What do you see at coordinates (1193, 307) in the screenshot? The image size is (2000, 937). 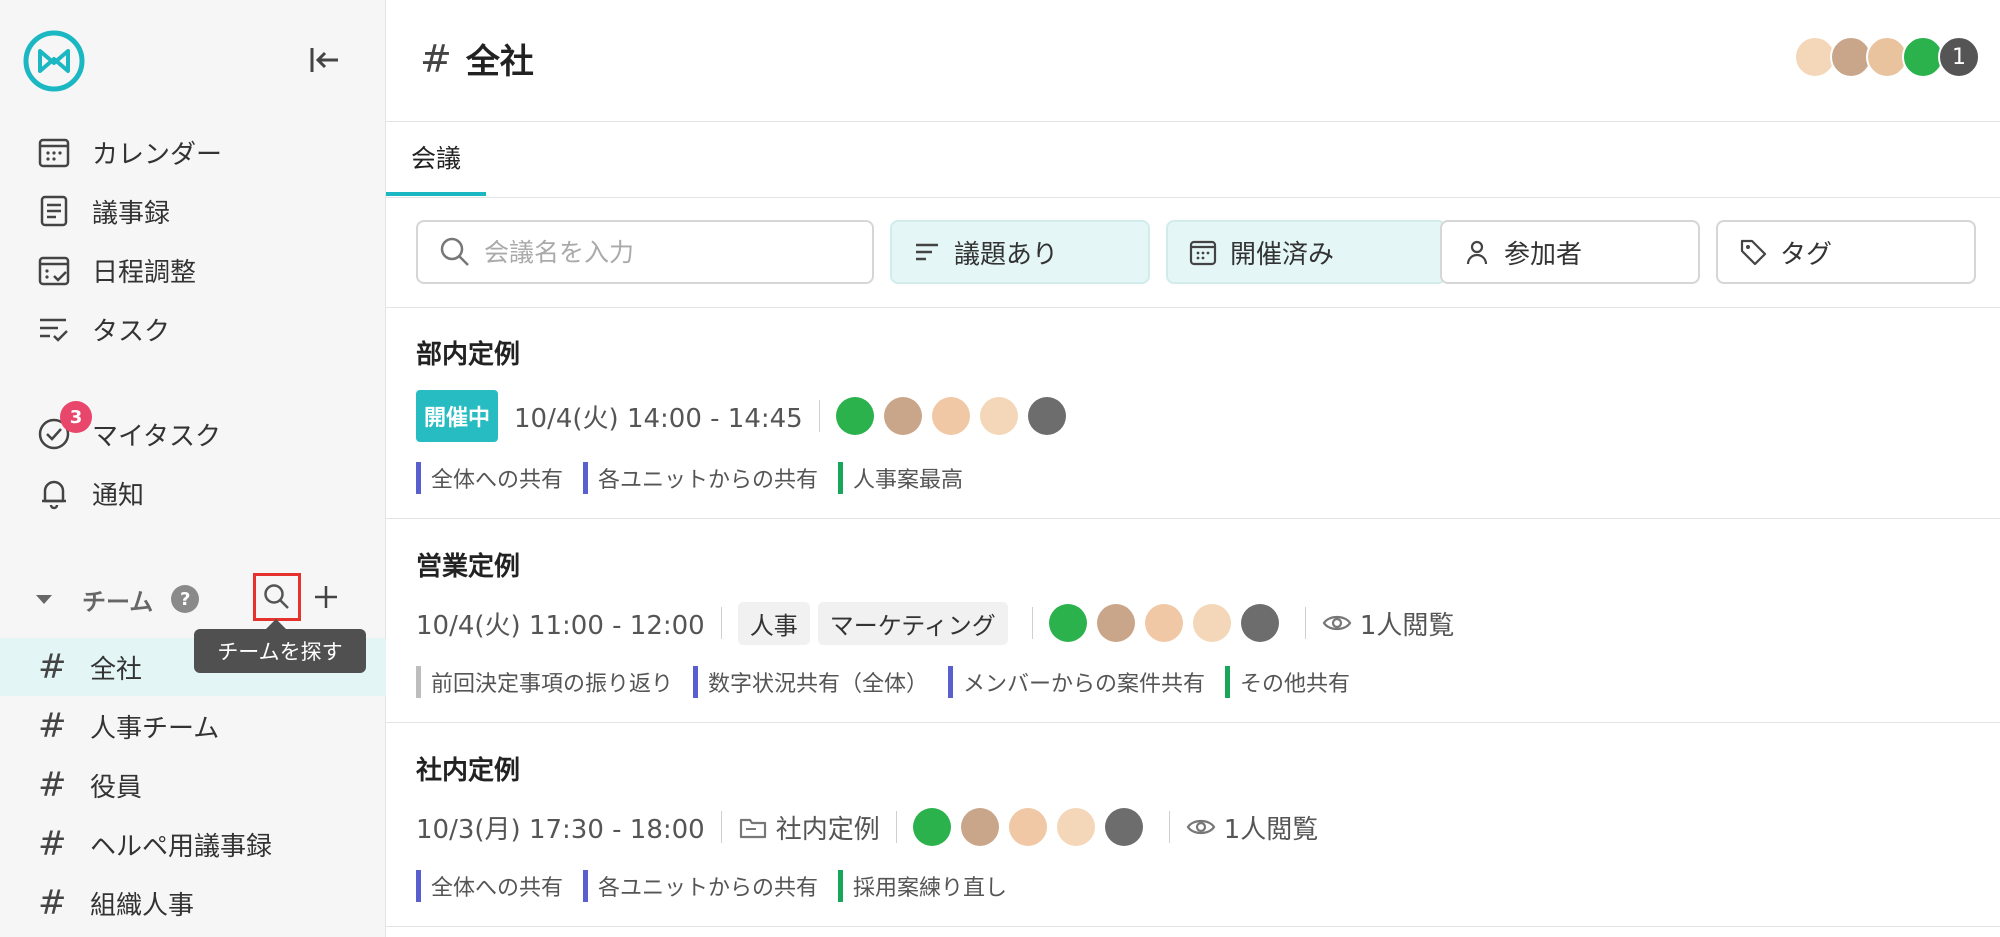 I see `filter-divider` at bounding box center [1193, 307].